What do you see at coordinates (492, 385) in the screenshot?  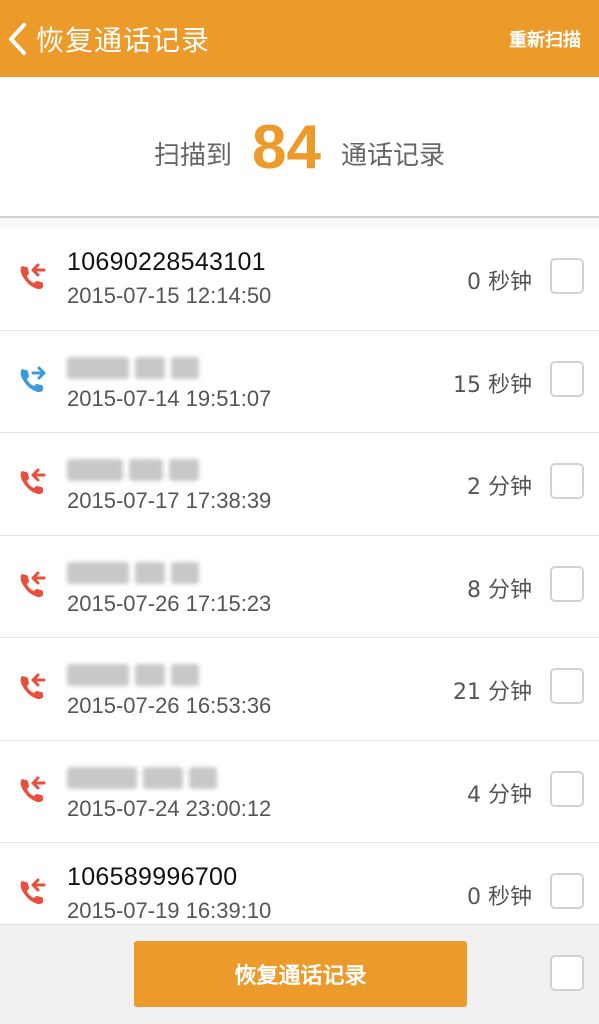 I see `call-duration: 15 秒钟` at bounding box center [492, 385].